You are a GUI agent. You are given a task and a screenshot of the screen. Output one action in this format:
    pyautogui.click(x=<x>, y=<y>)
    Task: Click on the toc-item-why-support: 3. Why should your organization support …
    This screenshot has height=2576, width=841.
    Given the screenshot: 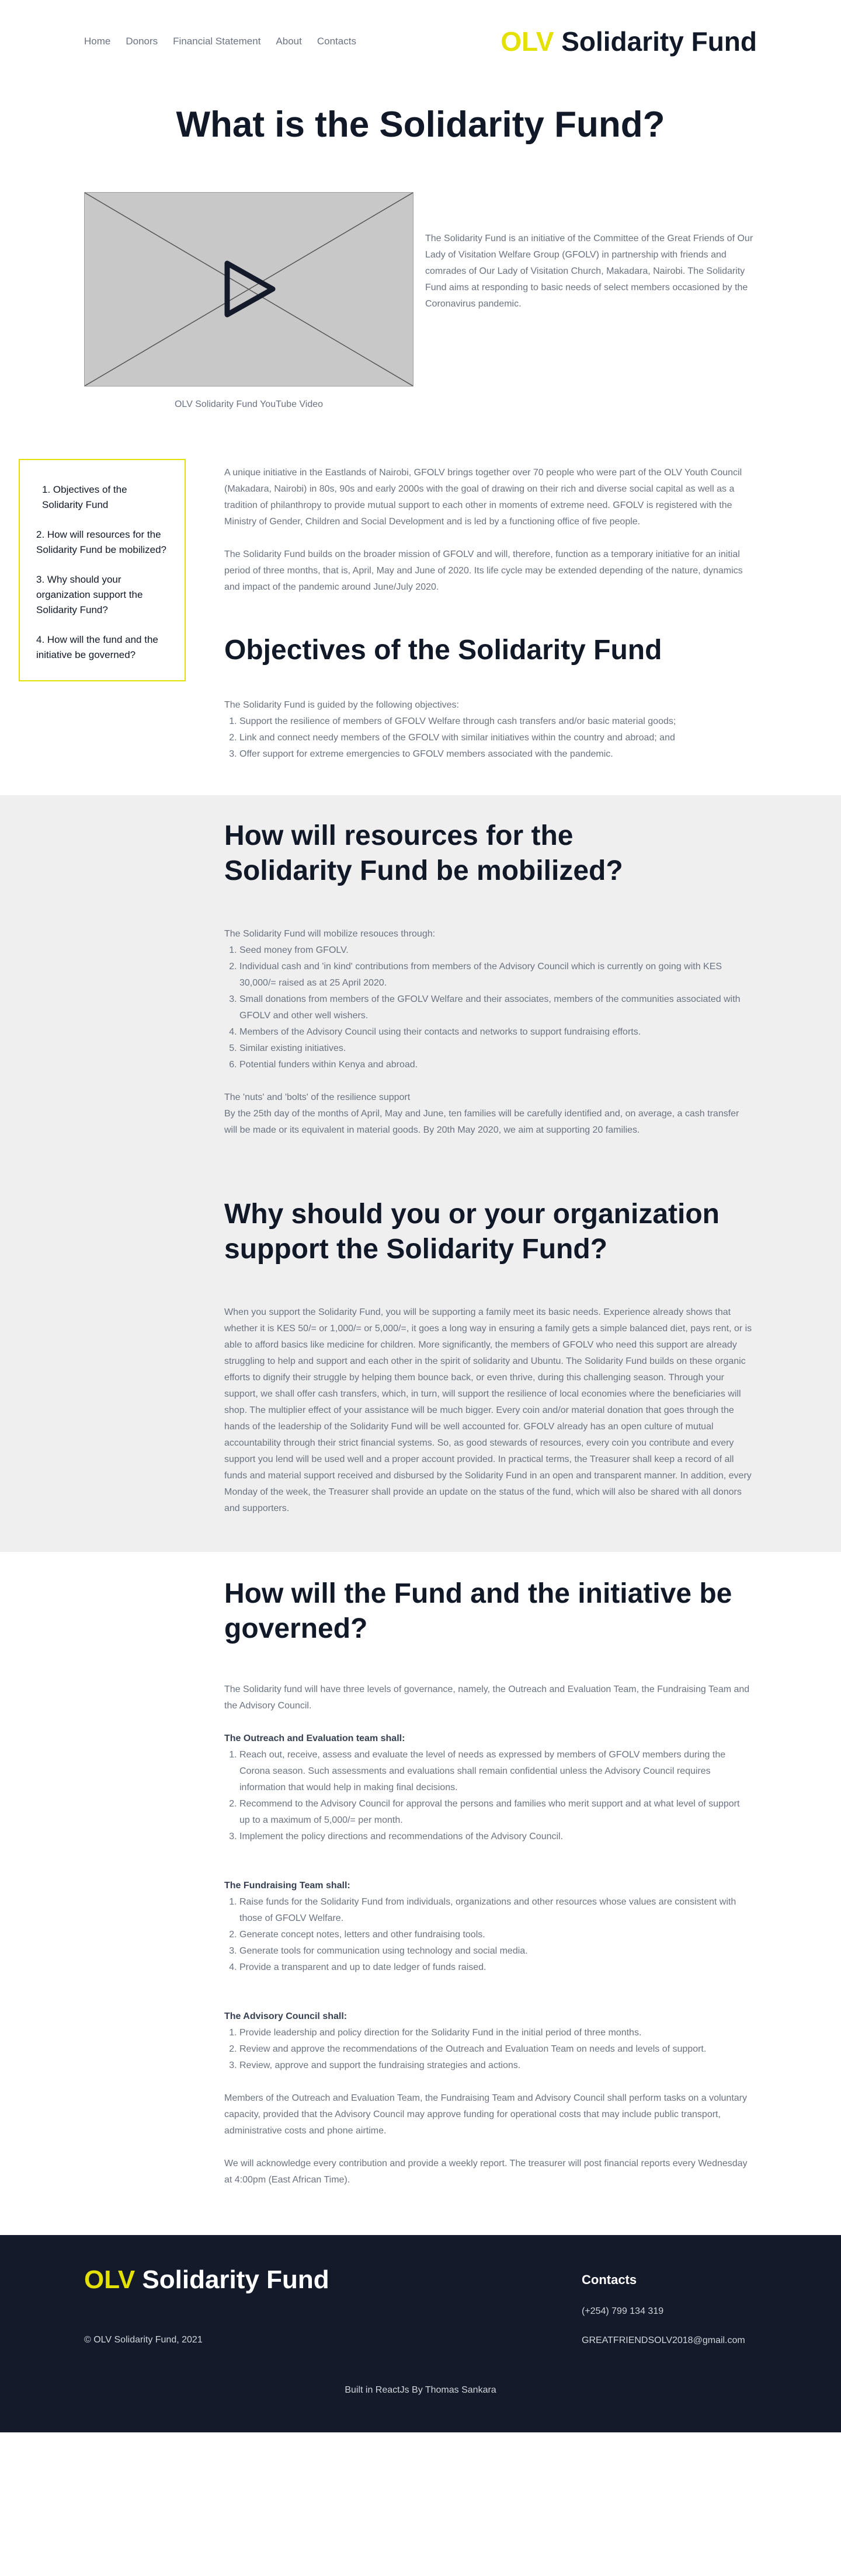 What is the action you would take?
    pyautogui.click(x=102, y=595)
    